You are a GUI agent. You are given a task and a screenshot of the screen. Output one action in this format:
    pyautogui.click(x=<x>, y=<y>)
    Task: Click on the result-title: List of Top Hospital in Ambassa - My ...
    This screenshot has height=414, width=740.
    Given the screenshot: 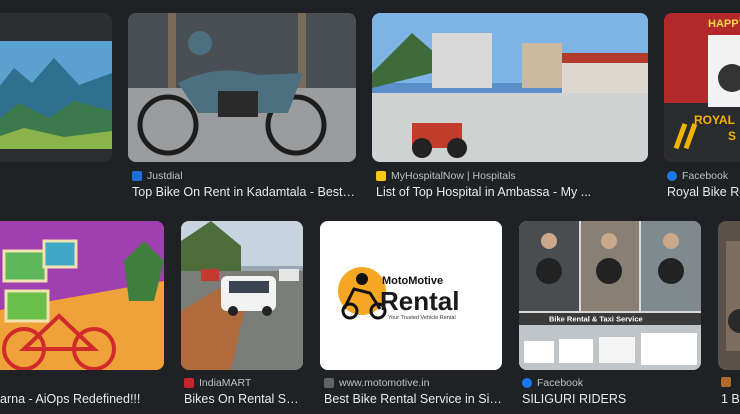 What is the action you would take?
    pyautogui.click(x=512, y=192)
    